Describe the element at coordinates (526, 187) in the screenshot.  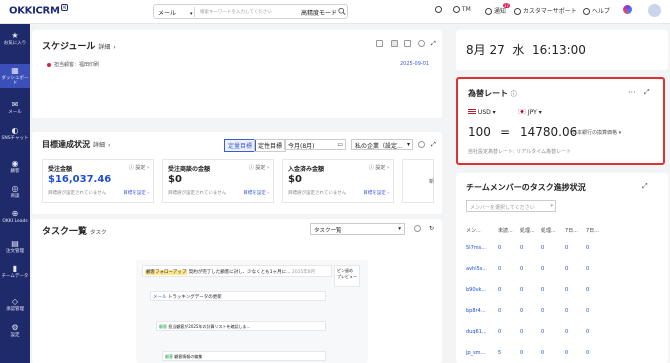
I see `team-title: チームメンバーのタスク進捗状況` at that location.